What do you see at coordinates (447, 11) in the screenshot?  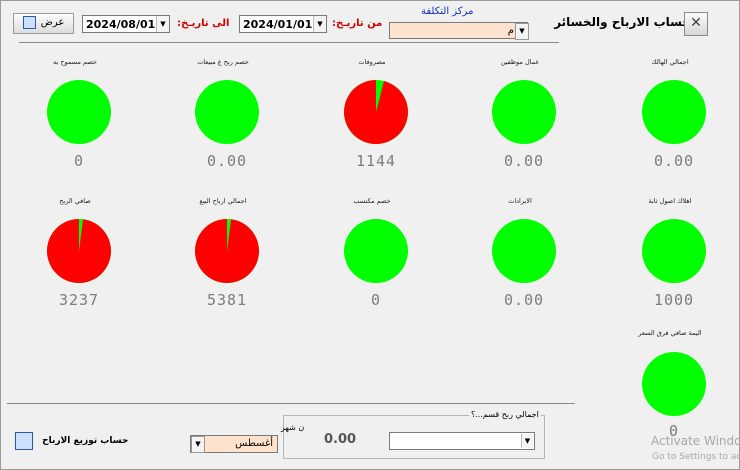 I see `cost-center-label: مركز التكلفة` at bounding box center [447, 11].